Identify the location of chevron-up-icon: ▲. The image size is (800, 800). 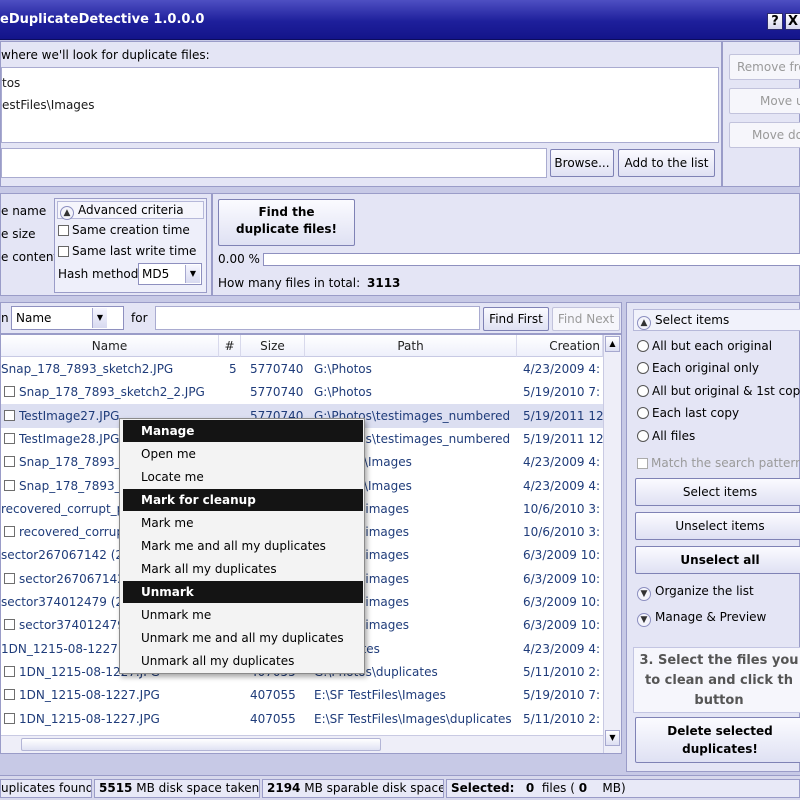
(67, 213).